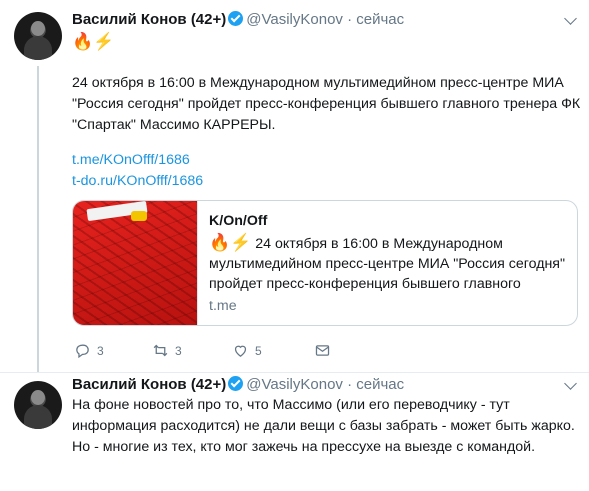  I want to click on reply-button: 3, so click(89, 350).